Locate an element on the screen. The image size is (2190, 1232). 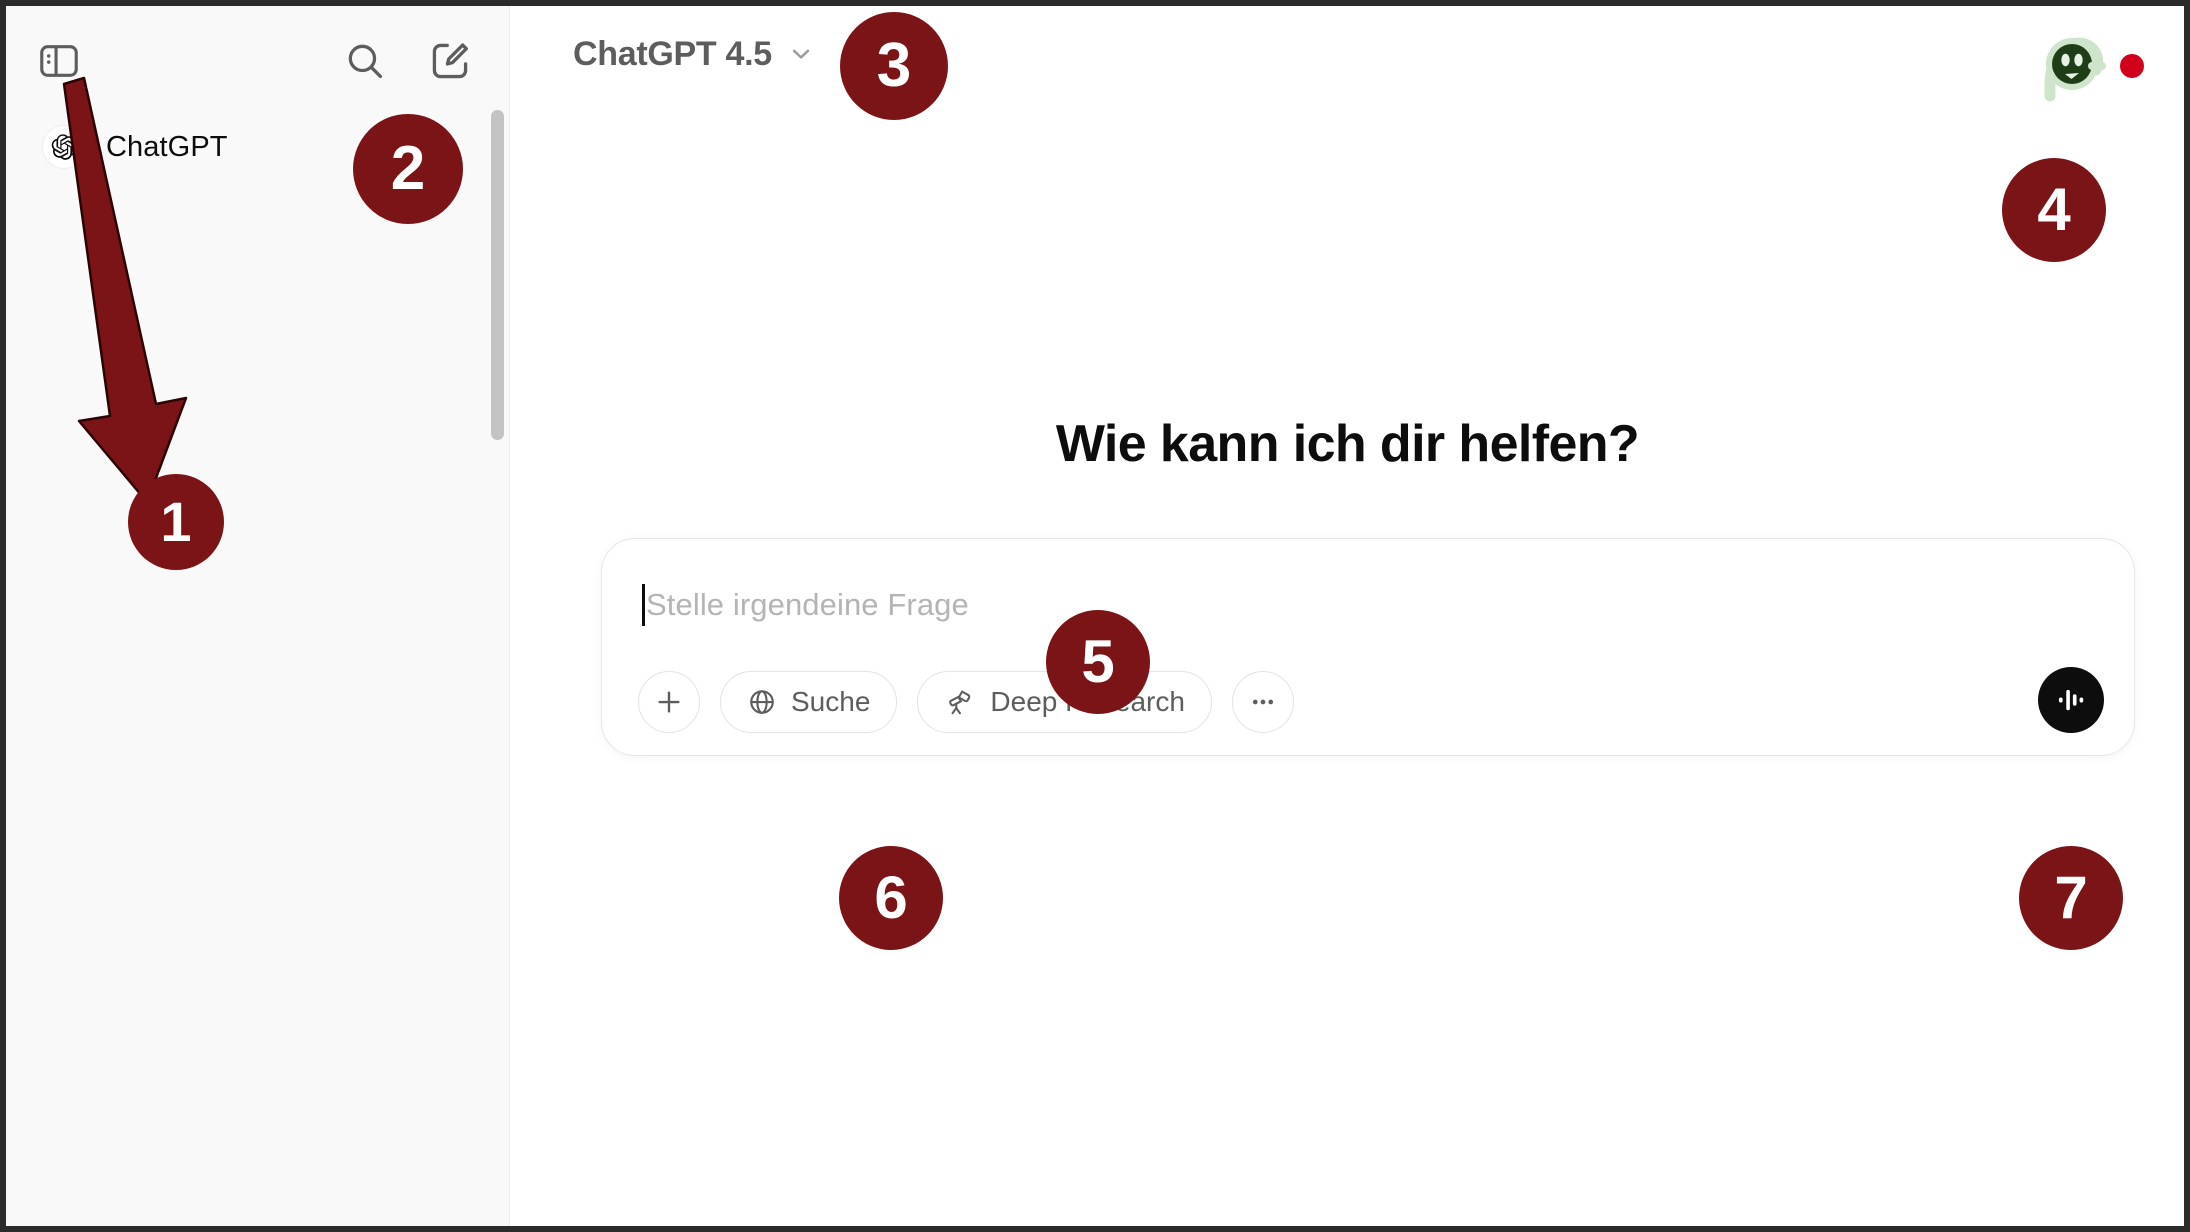
composer-input-row: Stelle irgendeine Frage is located at coordinates (1368, 605).